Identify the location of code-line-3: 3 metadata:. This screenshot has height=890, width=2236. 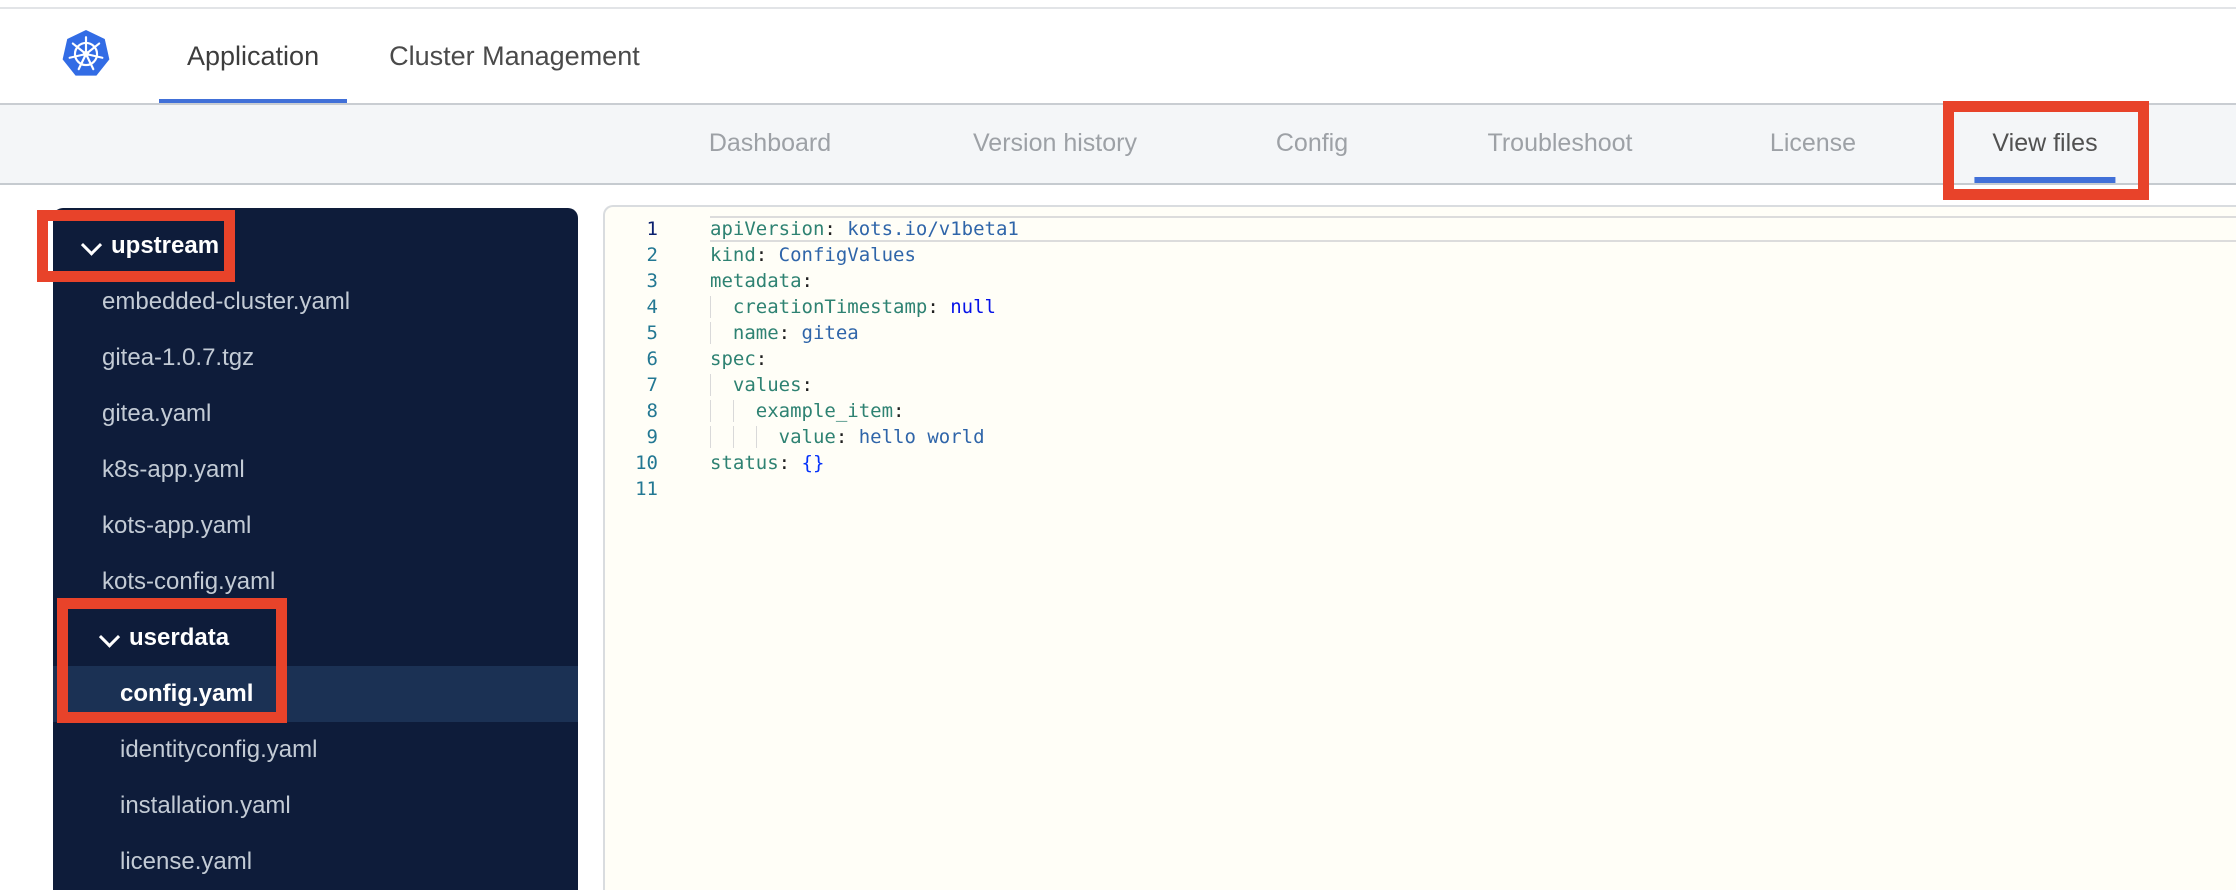
(1420, 281).